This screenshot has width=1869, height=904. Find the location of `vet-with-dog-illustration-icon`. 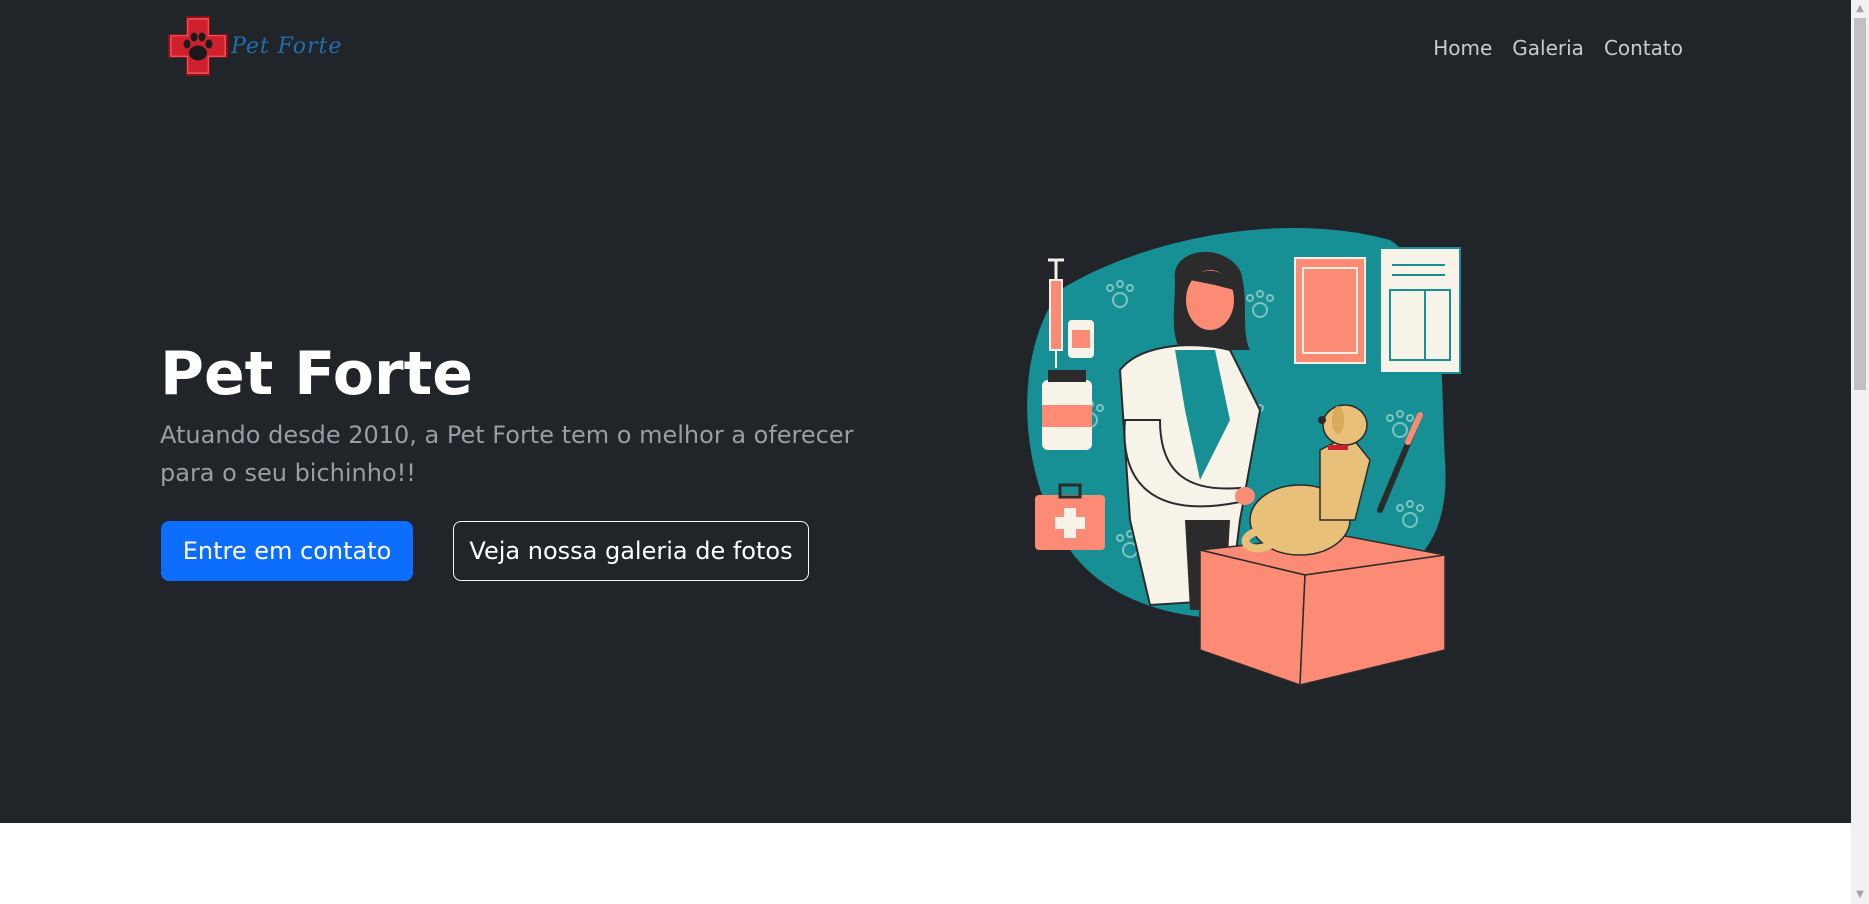

vet-with-dog-illustration-icon is located at coordinates (1244, 457).